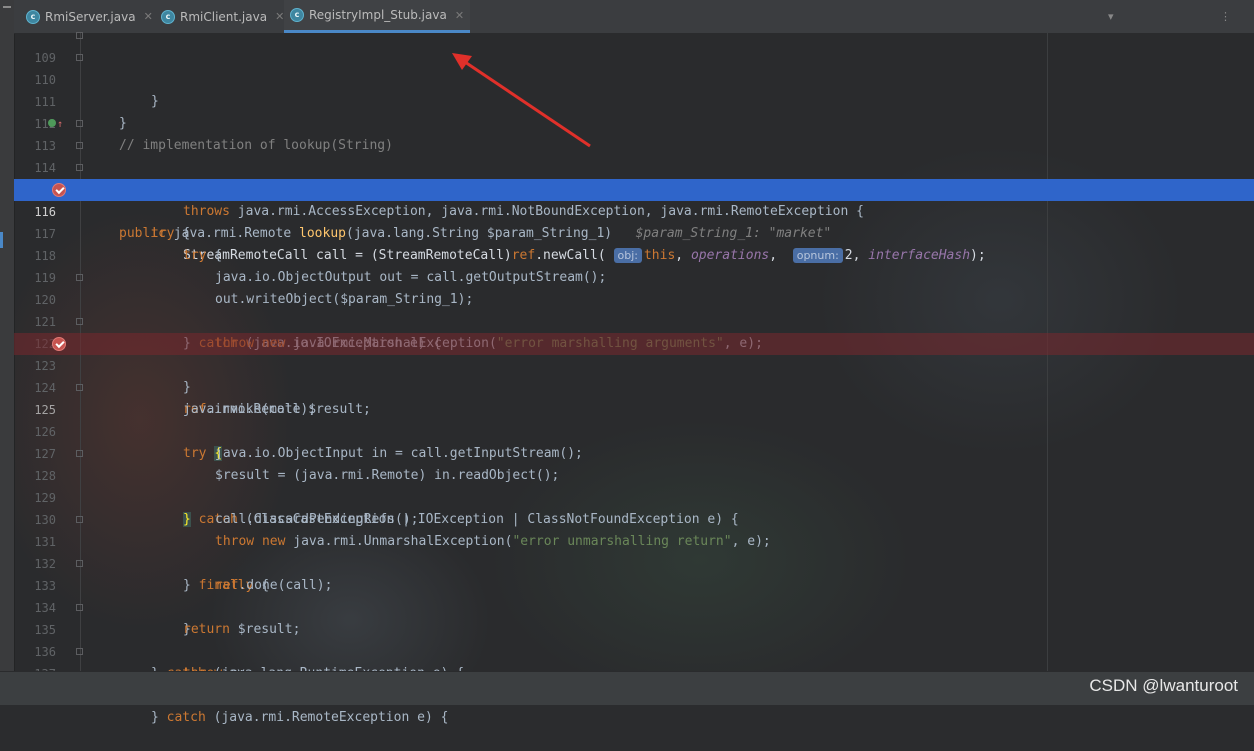  What do you see at coordinates (634, 276) in the screenshot?
I see `code-line: 119 out.writeObject($param_String_1);` at bounding box center [634, 276].